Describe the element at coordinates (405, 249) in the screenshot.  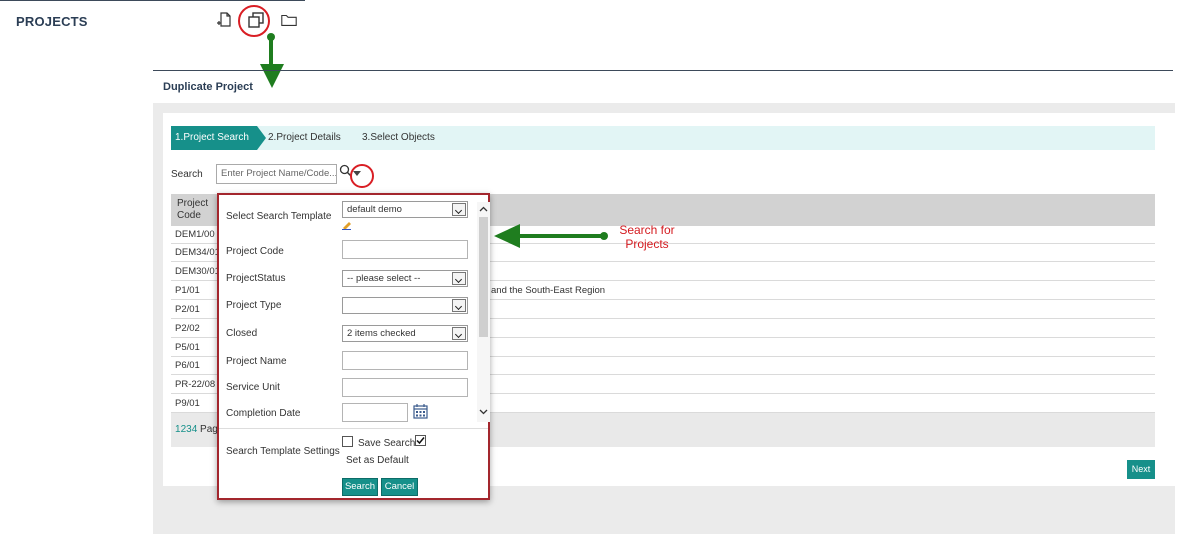
I see `project-code-input` at that location.